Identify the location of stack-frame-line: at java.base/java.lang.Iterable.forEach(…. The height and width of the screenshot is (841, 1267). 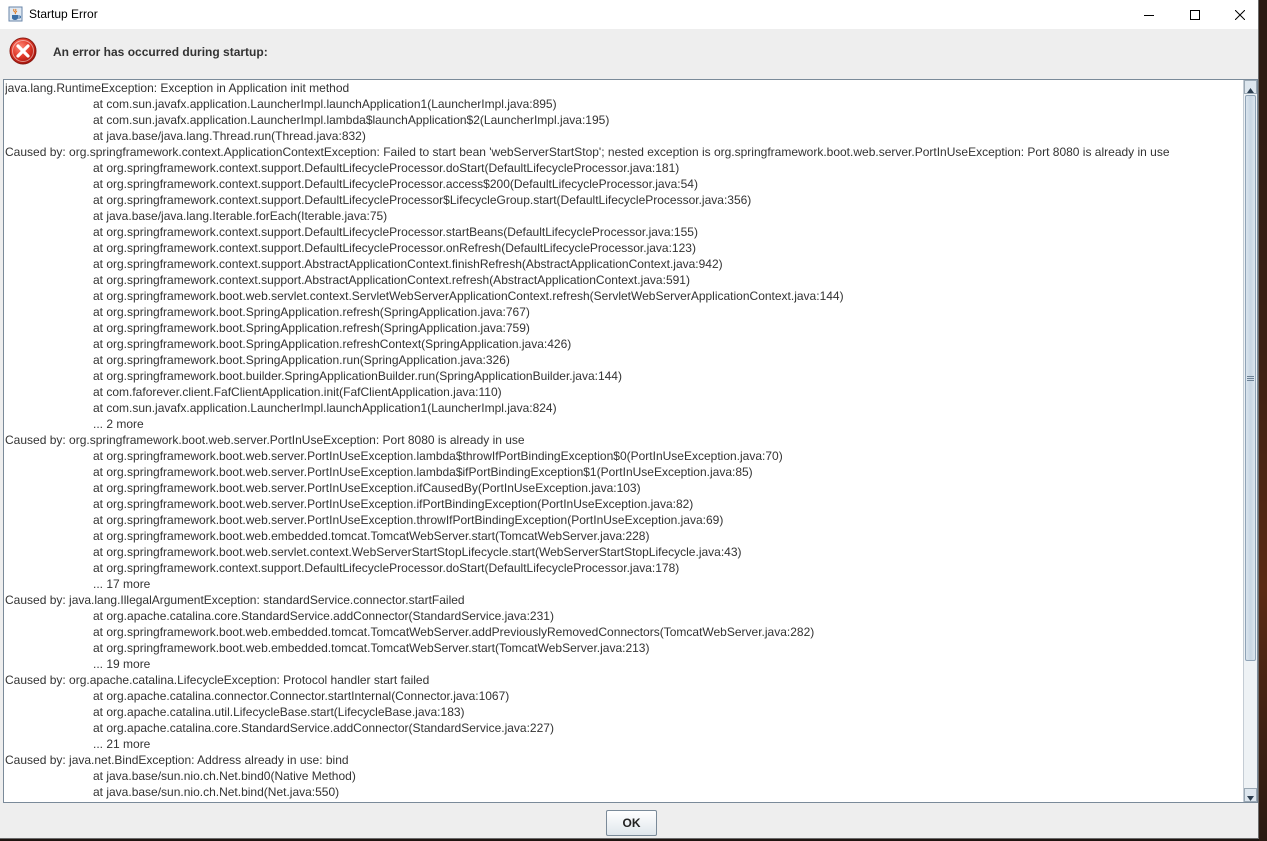
(240, 216).